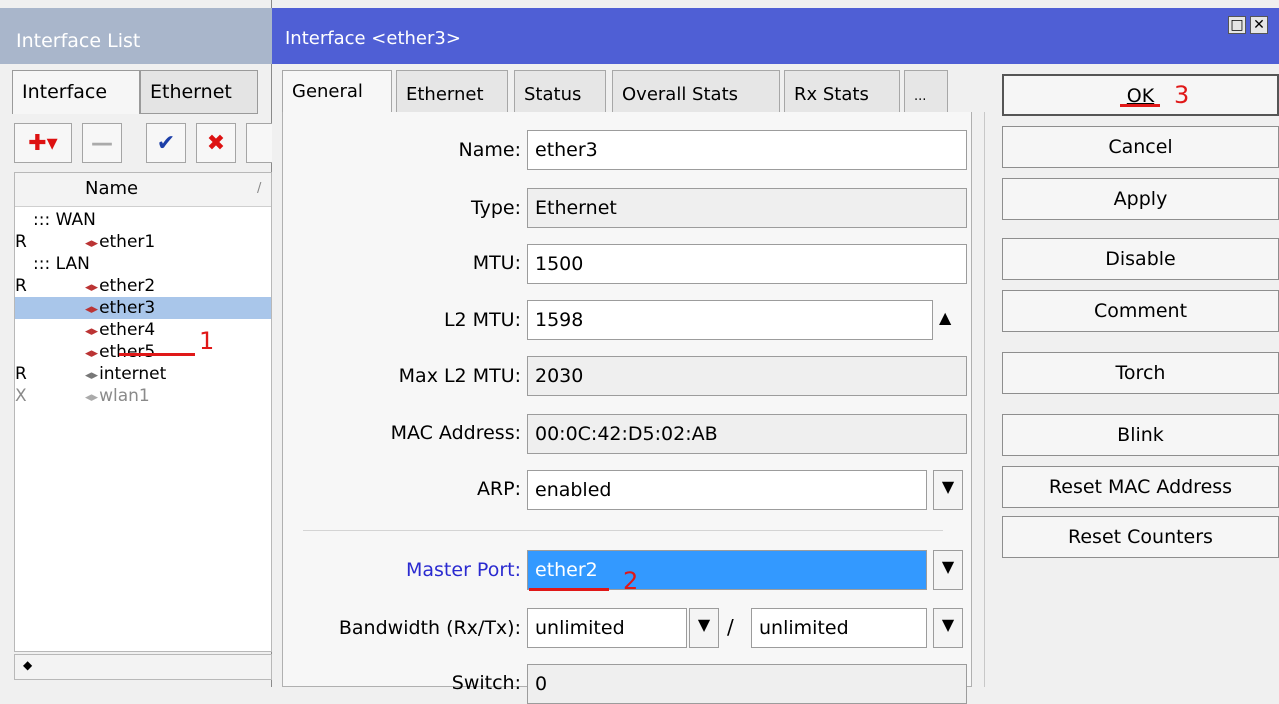 This screenshot has width=1279, height=704. I want to click on reset-counters-button: Reset Counters, so click(1140, 537).